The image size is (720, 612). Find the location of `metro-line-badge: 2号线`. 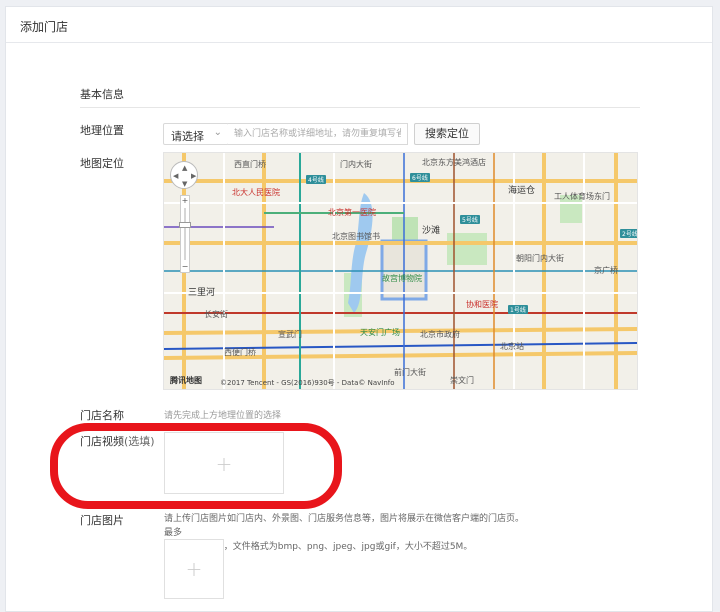

metro-line-badge: 2号线 is located at coordinates (629, 233).